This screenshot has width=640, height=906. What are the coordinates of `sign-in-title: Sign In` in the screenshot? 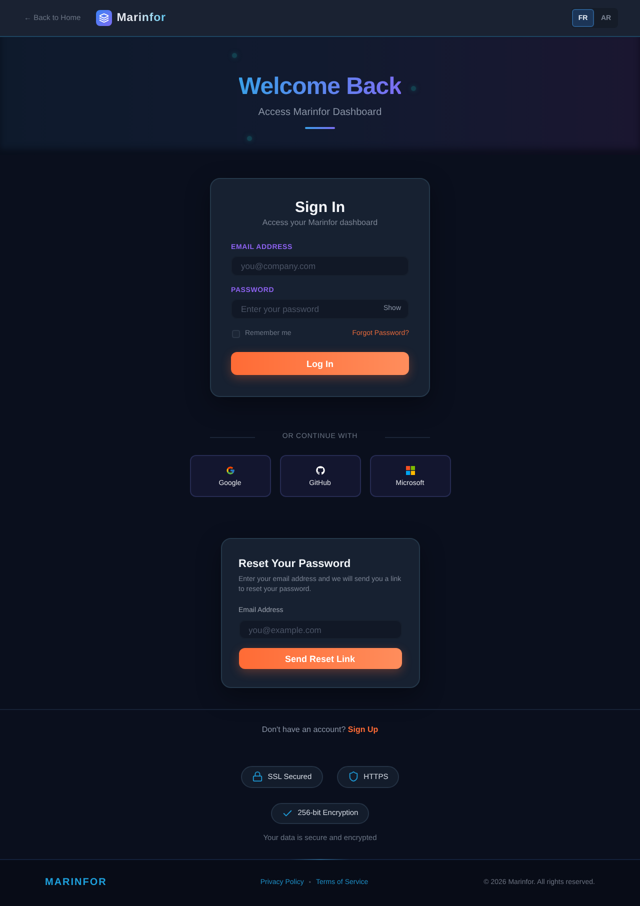 It's located at (320, 208).